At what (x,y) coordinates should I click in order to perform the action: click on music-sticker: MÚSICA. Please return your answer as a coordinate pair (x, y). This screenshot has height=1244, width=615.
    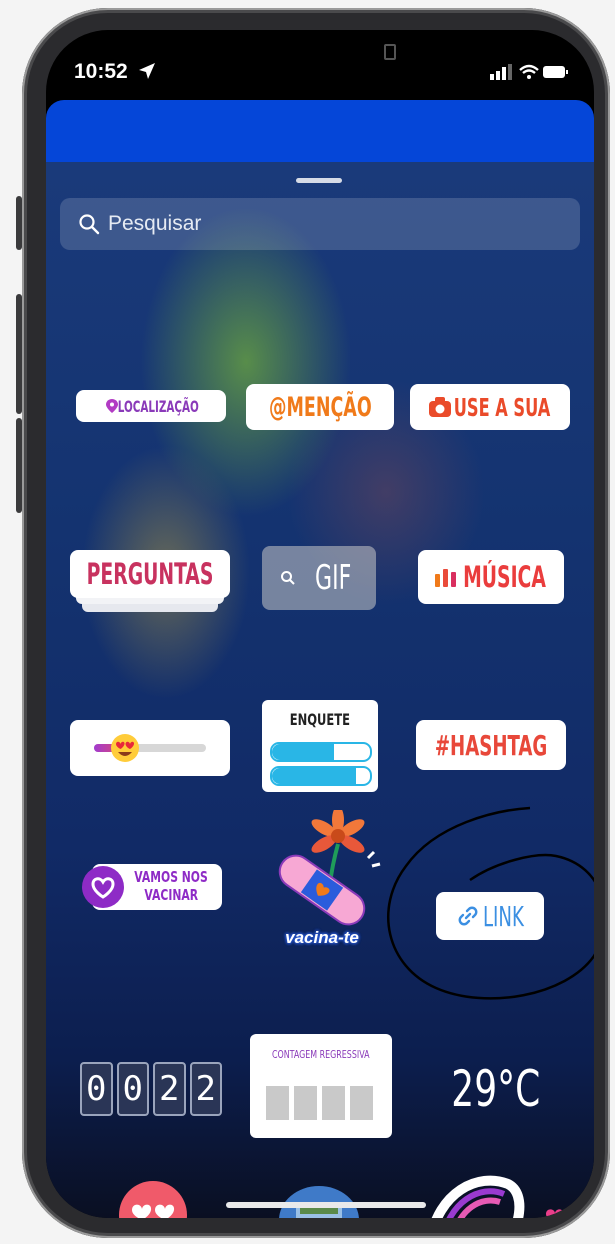
    Looking at the image, I should click on (491, 577).